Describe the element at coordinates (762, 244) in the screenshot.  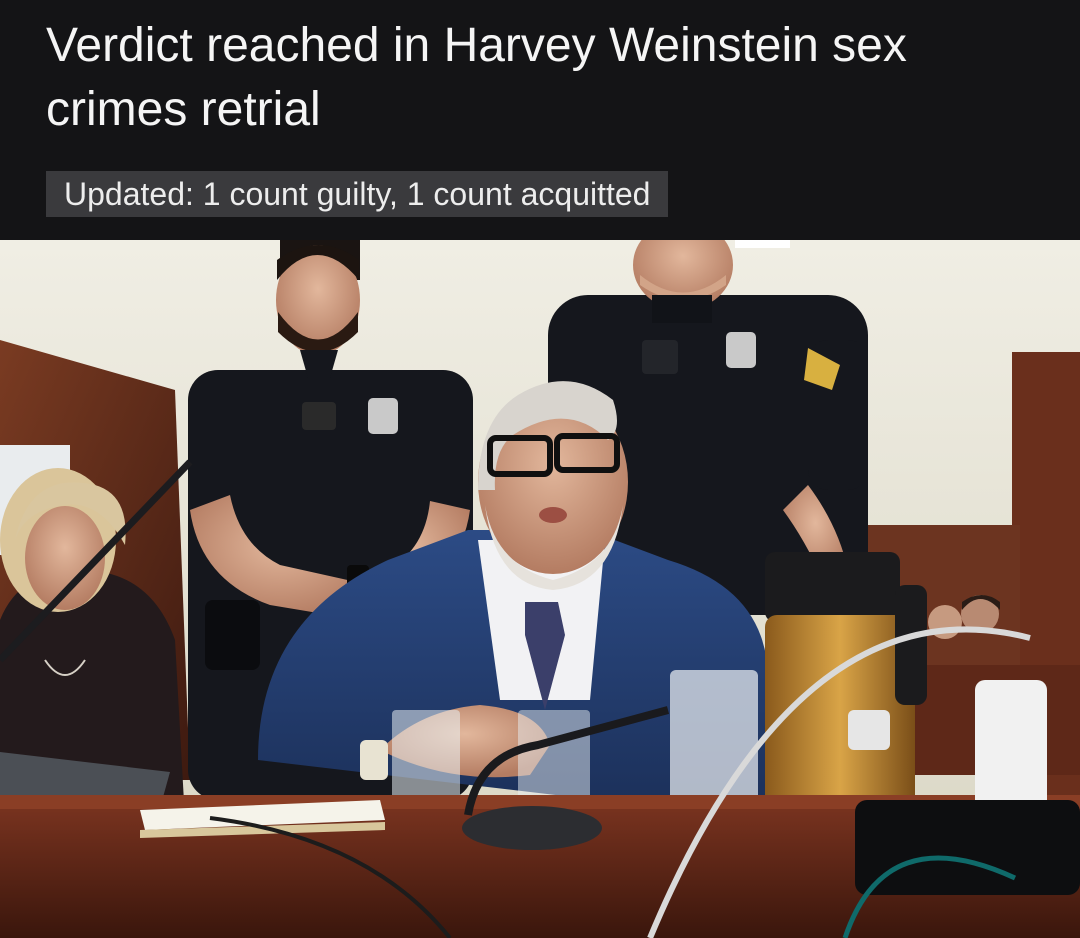
I see `ceiling-light` at that location.